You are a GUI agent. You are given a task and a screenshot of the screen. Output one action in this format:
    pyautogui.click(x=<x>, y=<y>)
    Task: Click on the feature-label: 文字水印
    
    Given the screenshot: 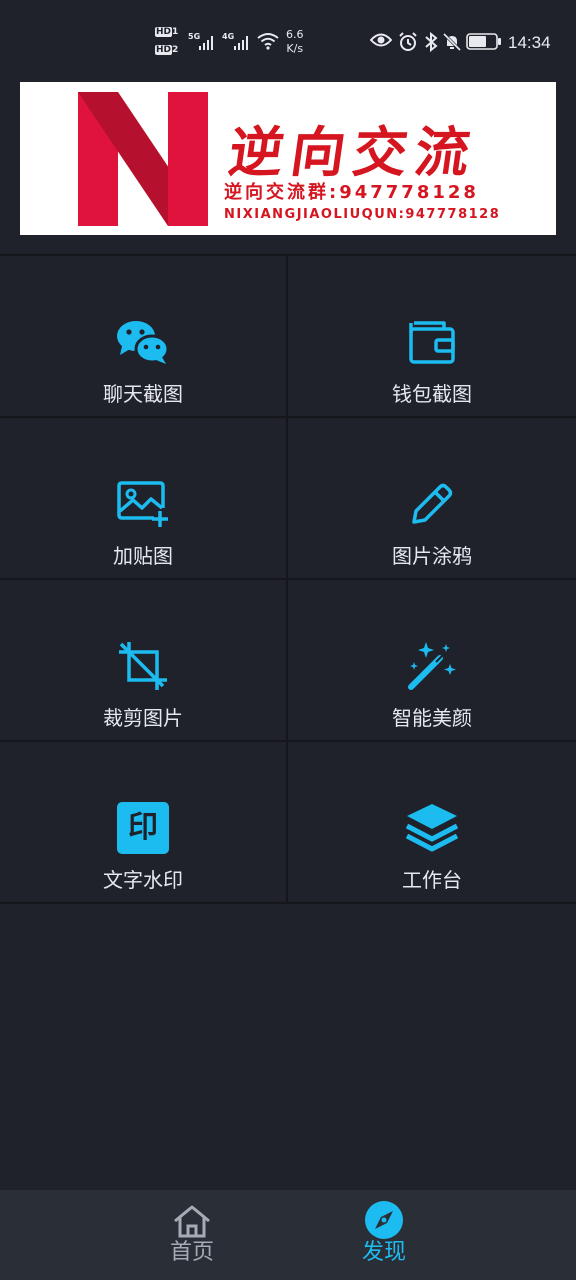 What is the action you would take?
    pyautogui.click(x=143, y=880)
    